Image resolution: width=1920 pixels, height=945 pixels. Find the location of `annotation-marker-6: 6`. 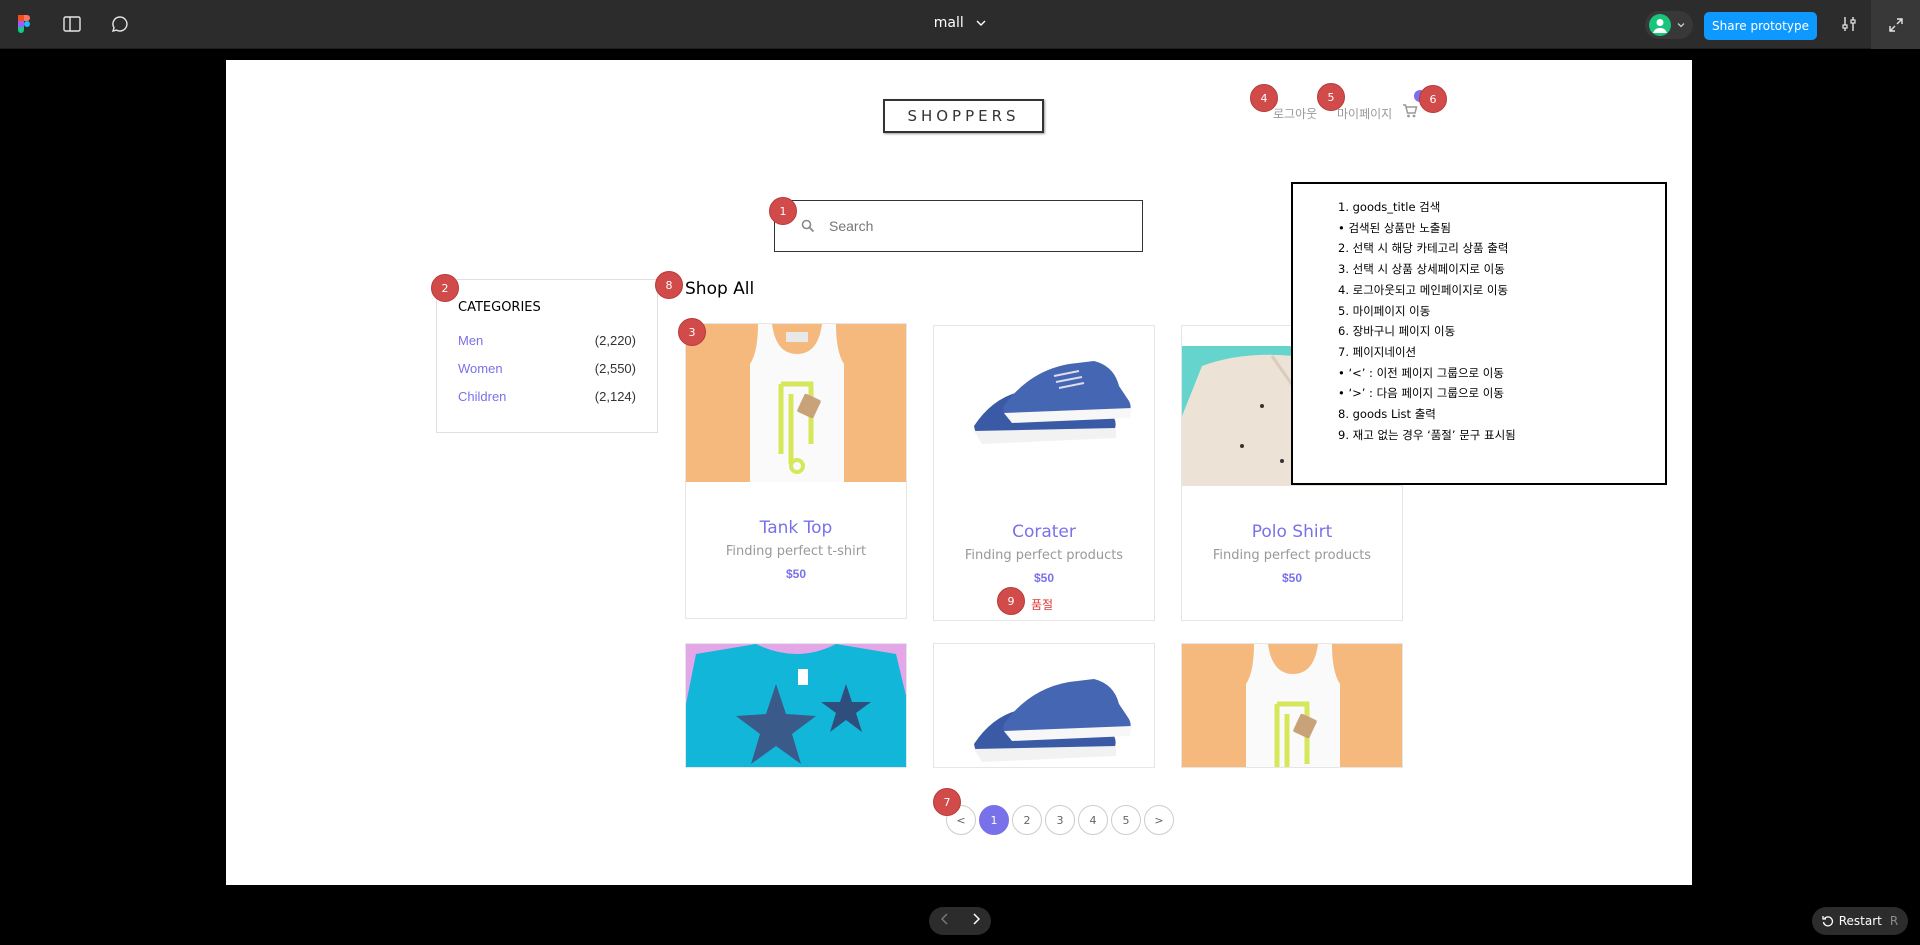

annotation-marker-6: 6 is located at coordinates (1433, 99).